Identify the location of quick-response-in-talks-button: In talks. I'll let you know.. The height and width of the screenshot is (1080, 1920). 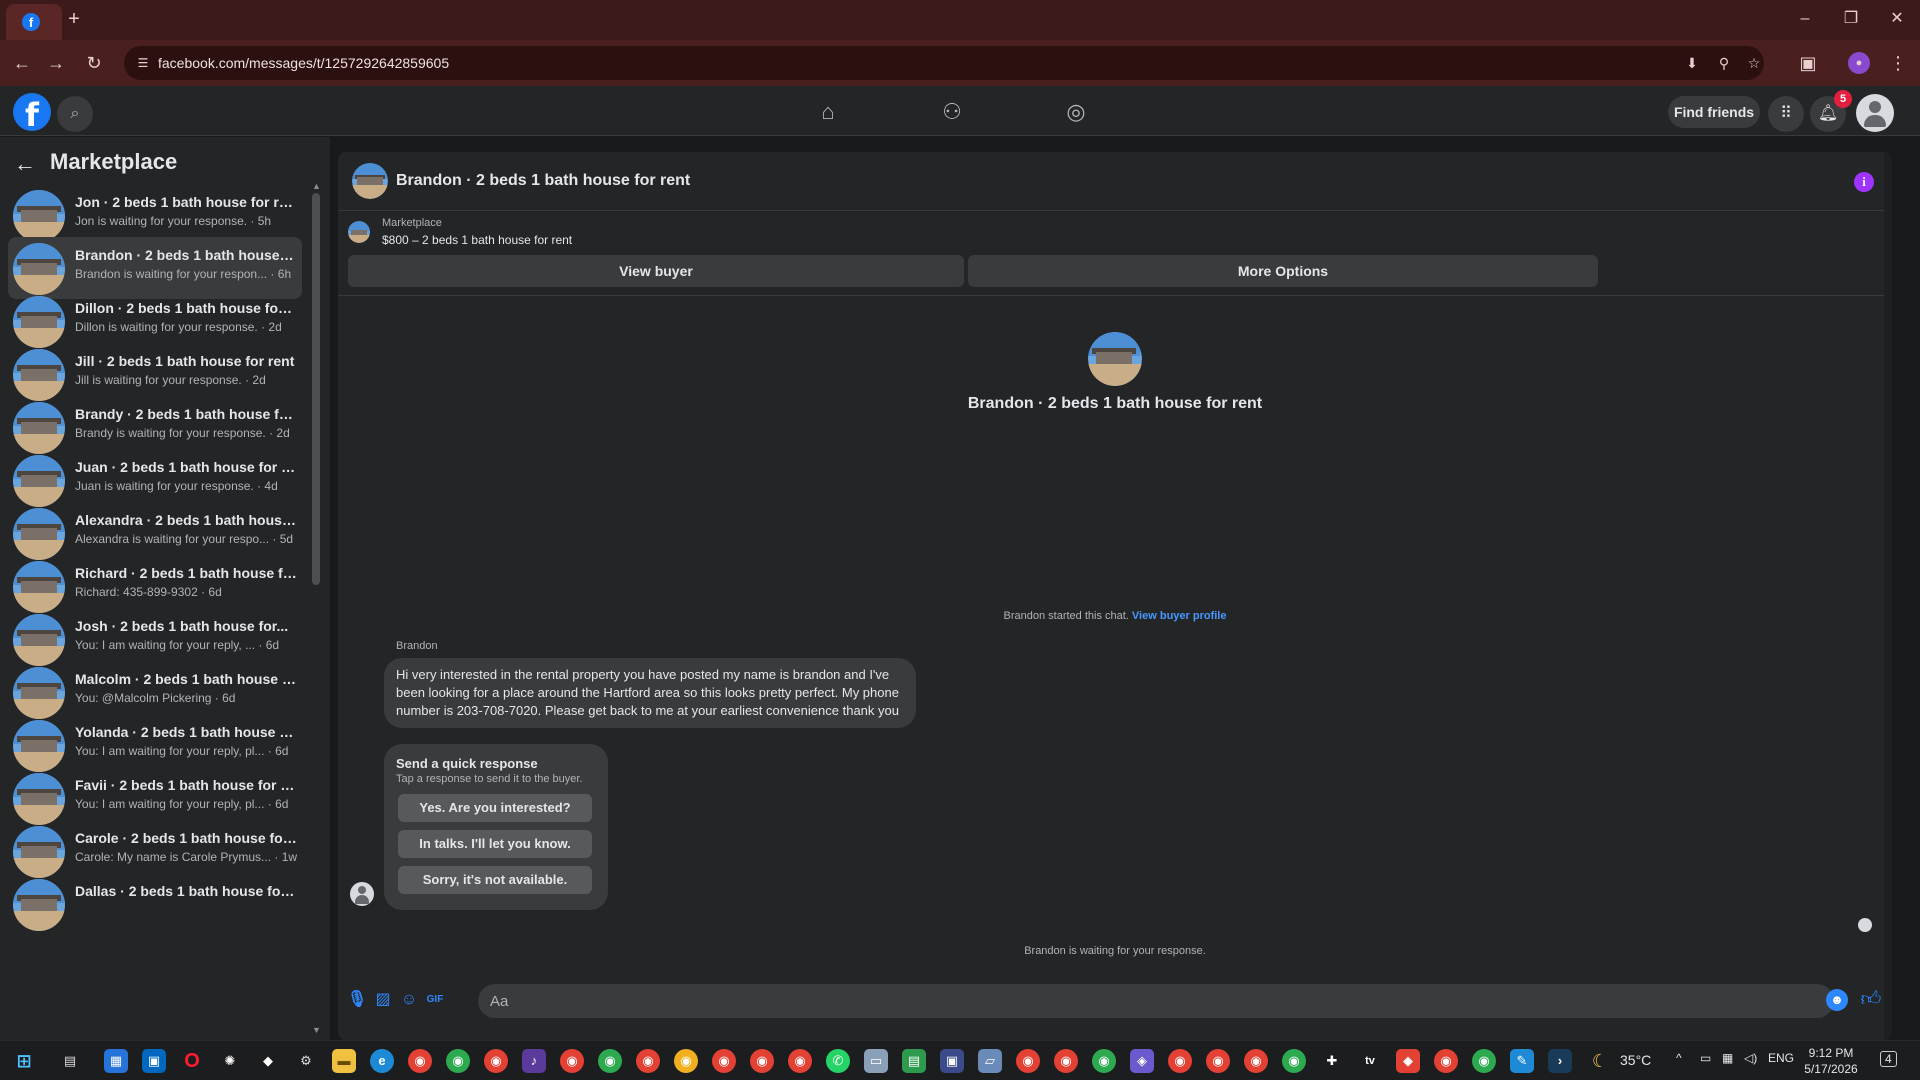
(495, 844).